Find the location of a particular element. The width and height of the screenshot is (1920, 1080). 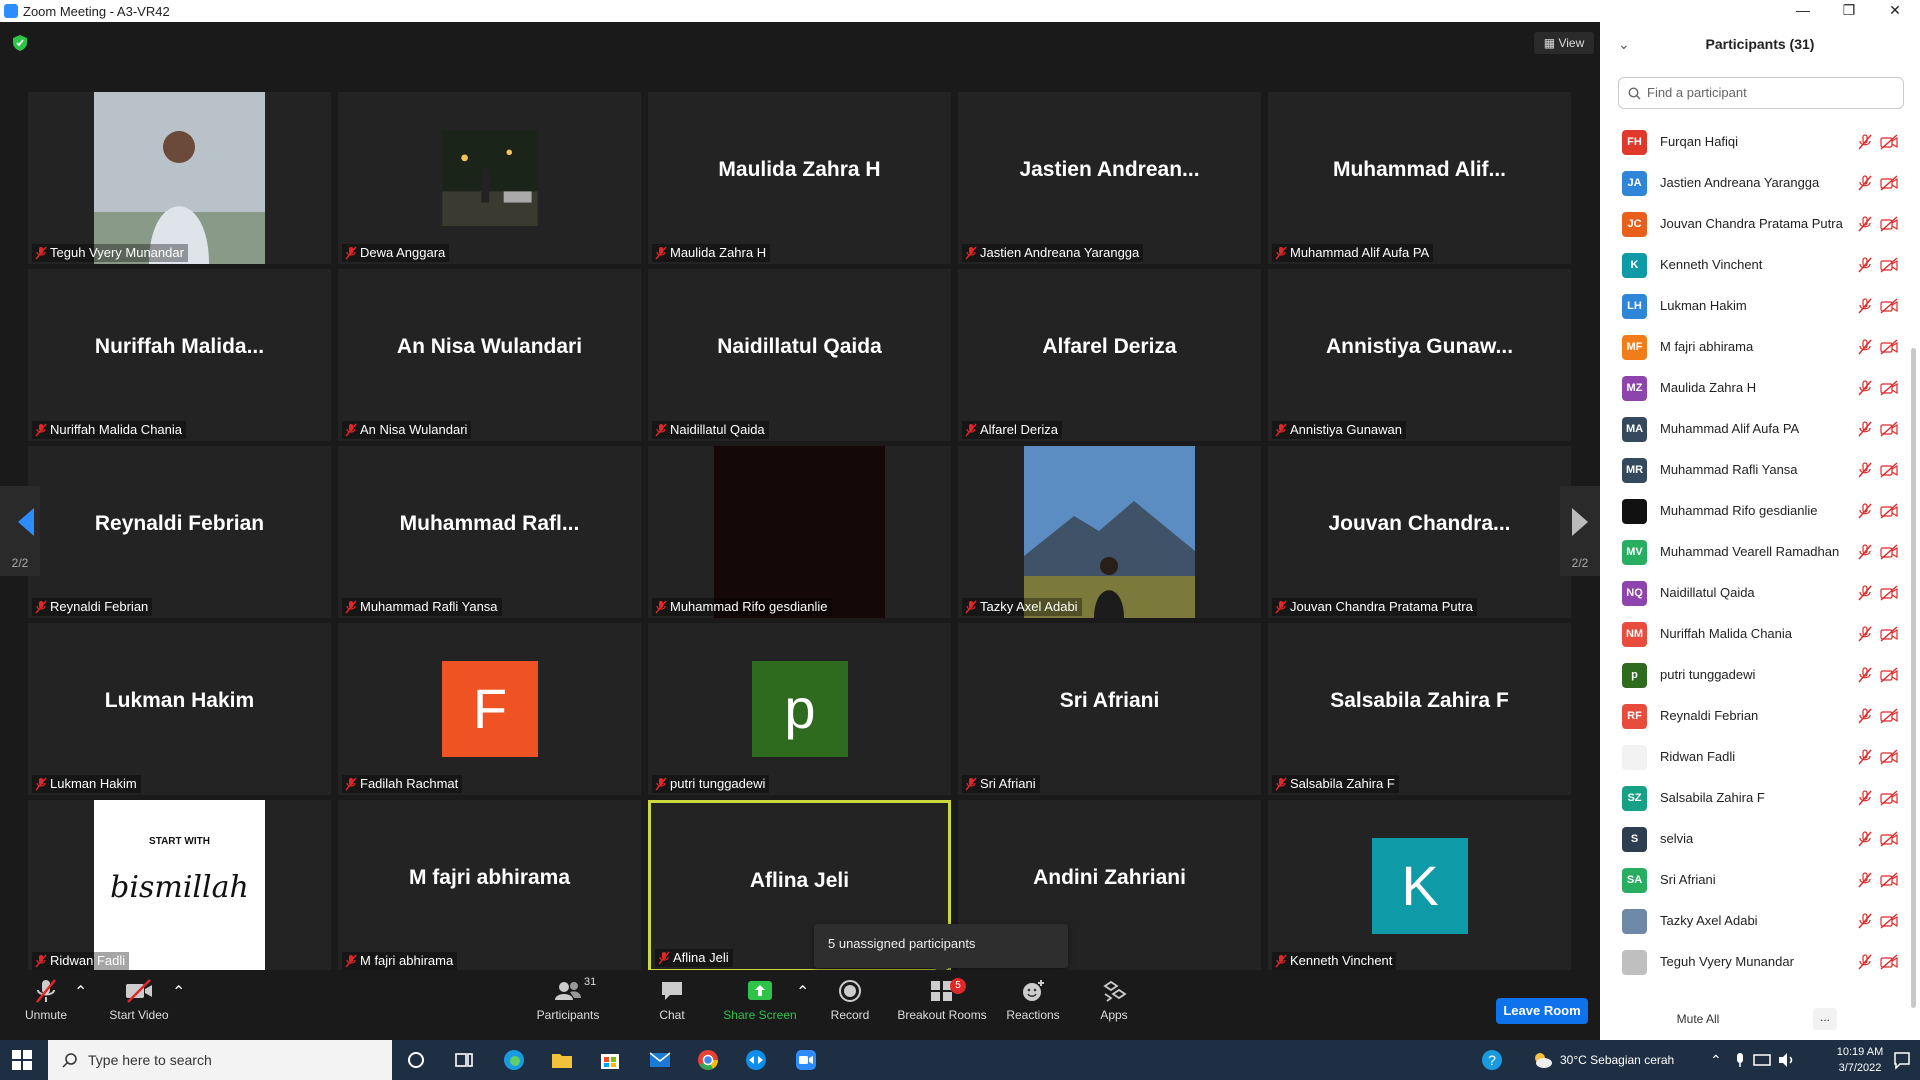

minimize-button: — is located at coordinates (1803, 11).